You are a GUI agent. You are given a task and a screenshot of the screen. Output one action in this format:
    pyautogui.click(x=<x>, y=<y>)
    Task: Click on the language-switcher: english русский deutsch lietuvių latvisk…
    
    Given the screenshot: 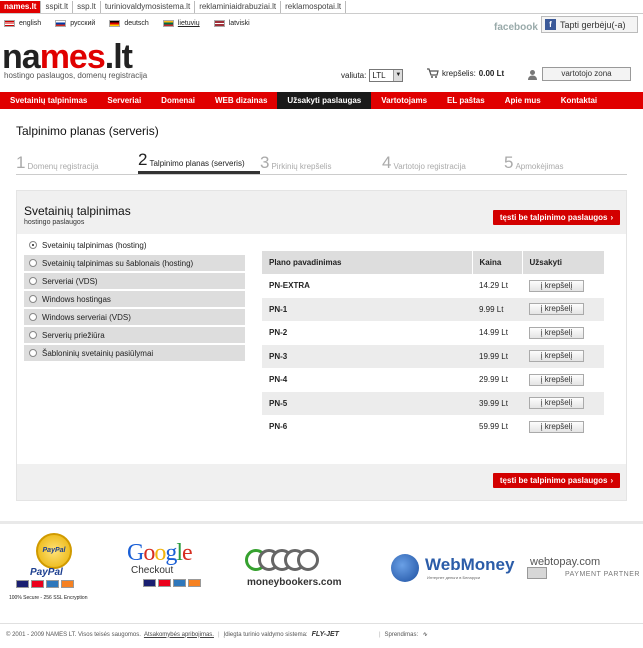 What is the action you would take?
    pyautogui.click(x=127, y=23)
    